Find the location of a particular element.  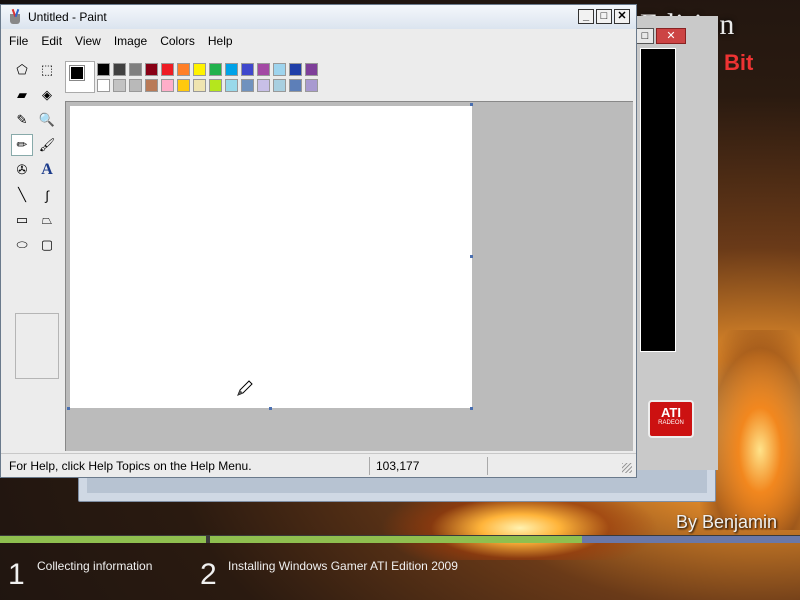

menu-help: Help is located at coordinates (220, 41).